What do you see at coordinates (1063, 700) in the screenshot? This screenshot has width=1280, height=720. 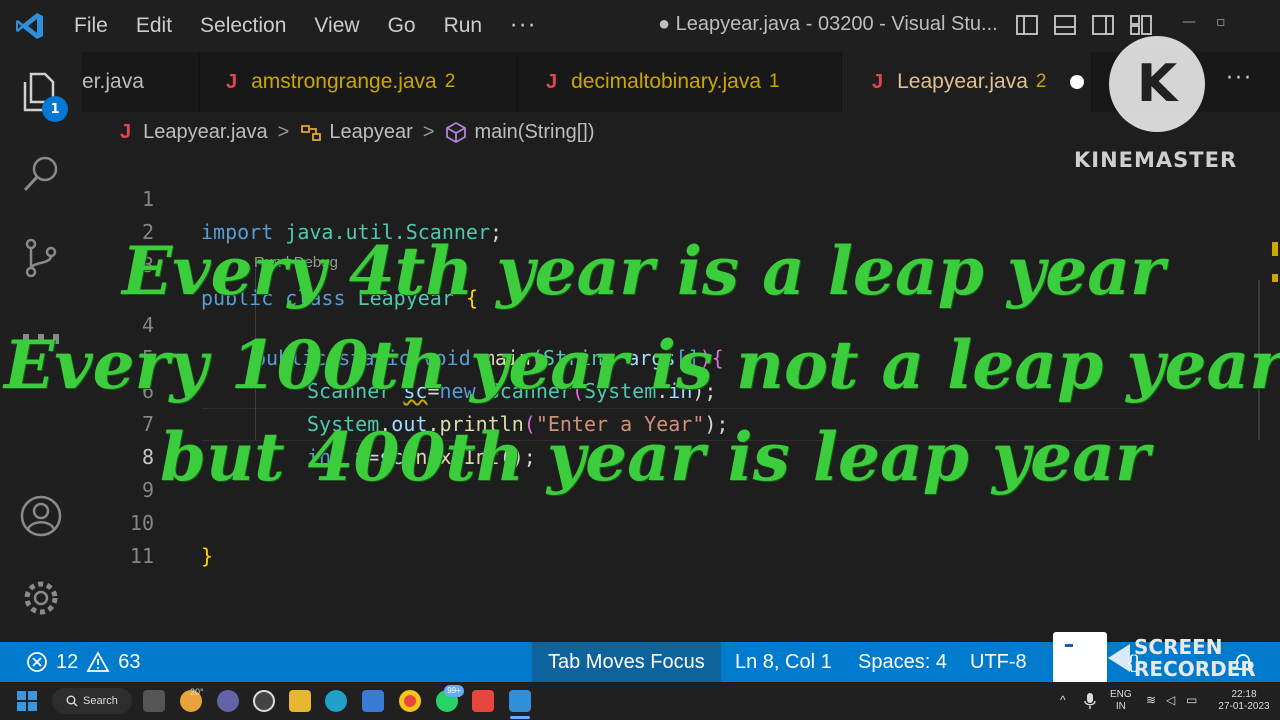 I see `chevron-up-icon: ^` at bounding box center [1063, 700].